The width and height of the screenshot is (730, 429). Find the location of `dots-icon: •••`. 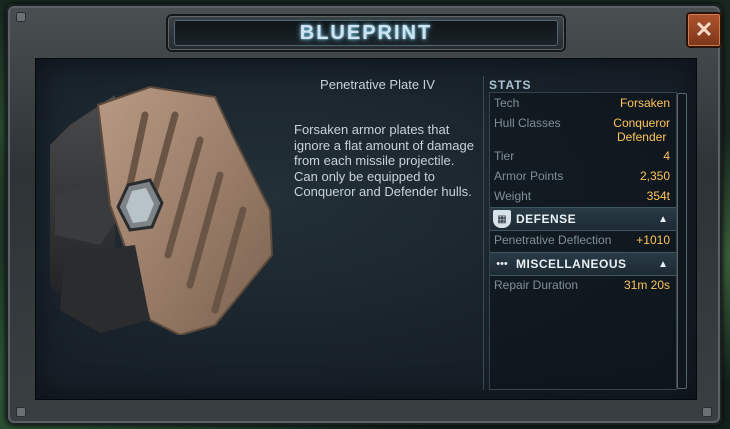

dots-icon: ••• is located at coordinates (502, 264).